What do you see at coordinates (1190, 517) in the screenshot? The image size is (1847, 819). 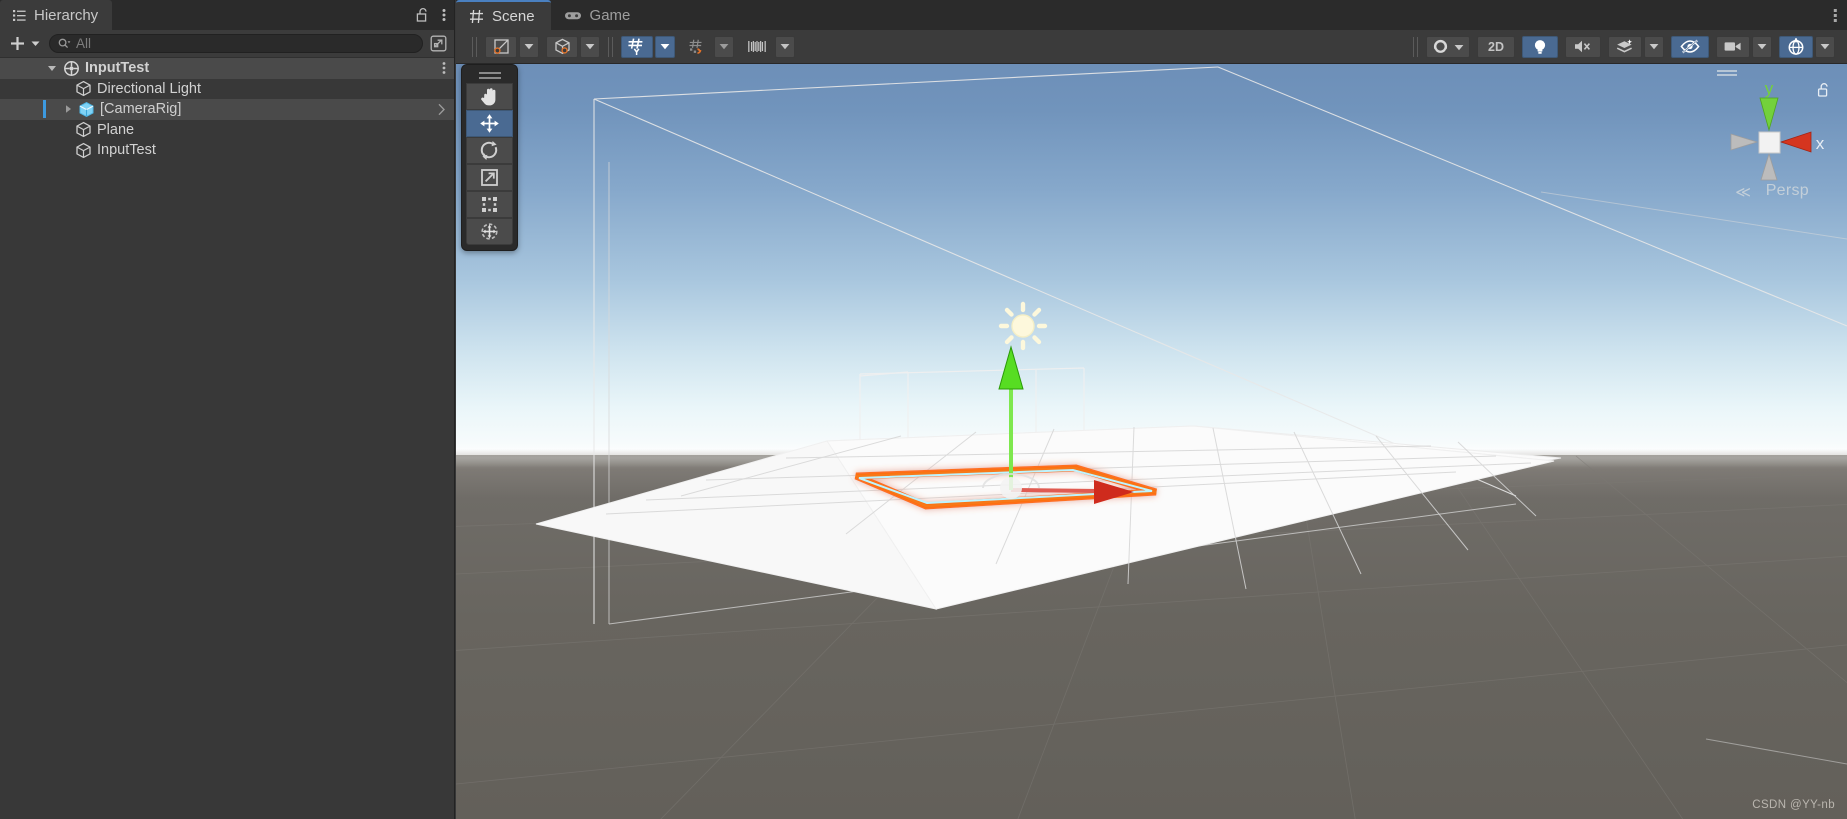 I see `plane-mesh-full` at bounding box center [1190, 517].